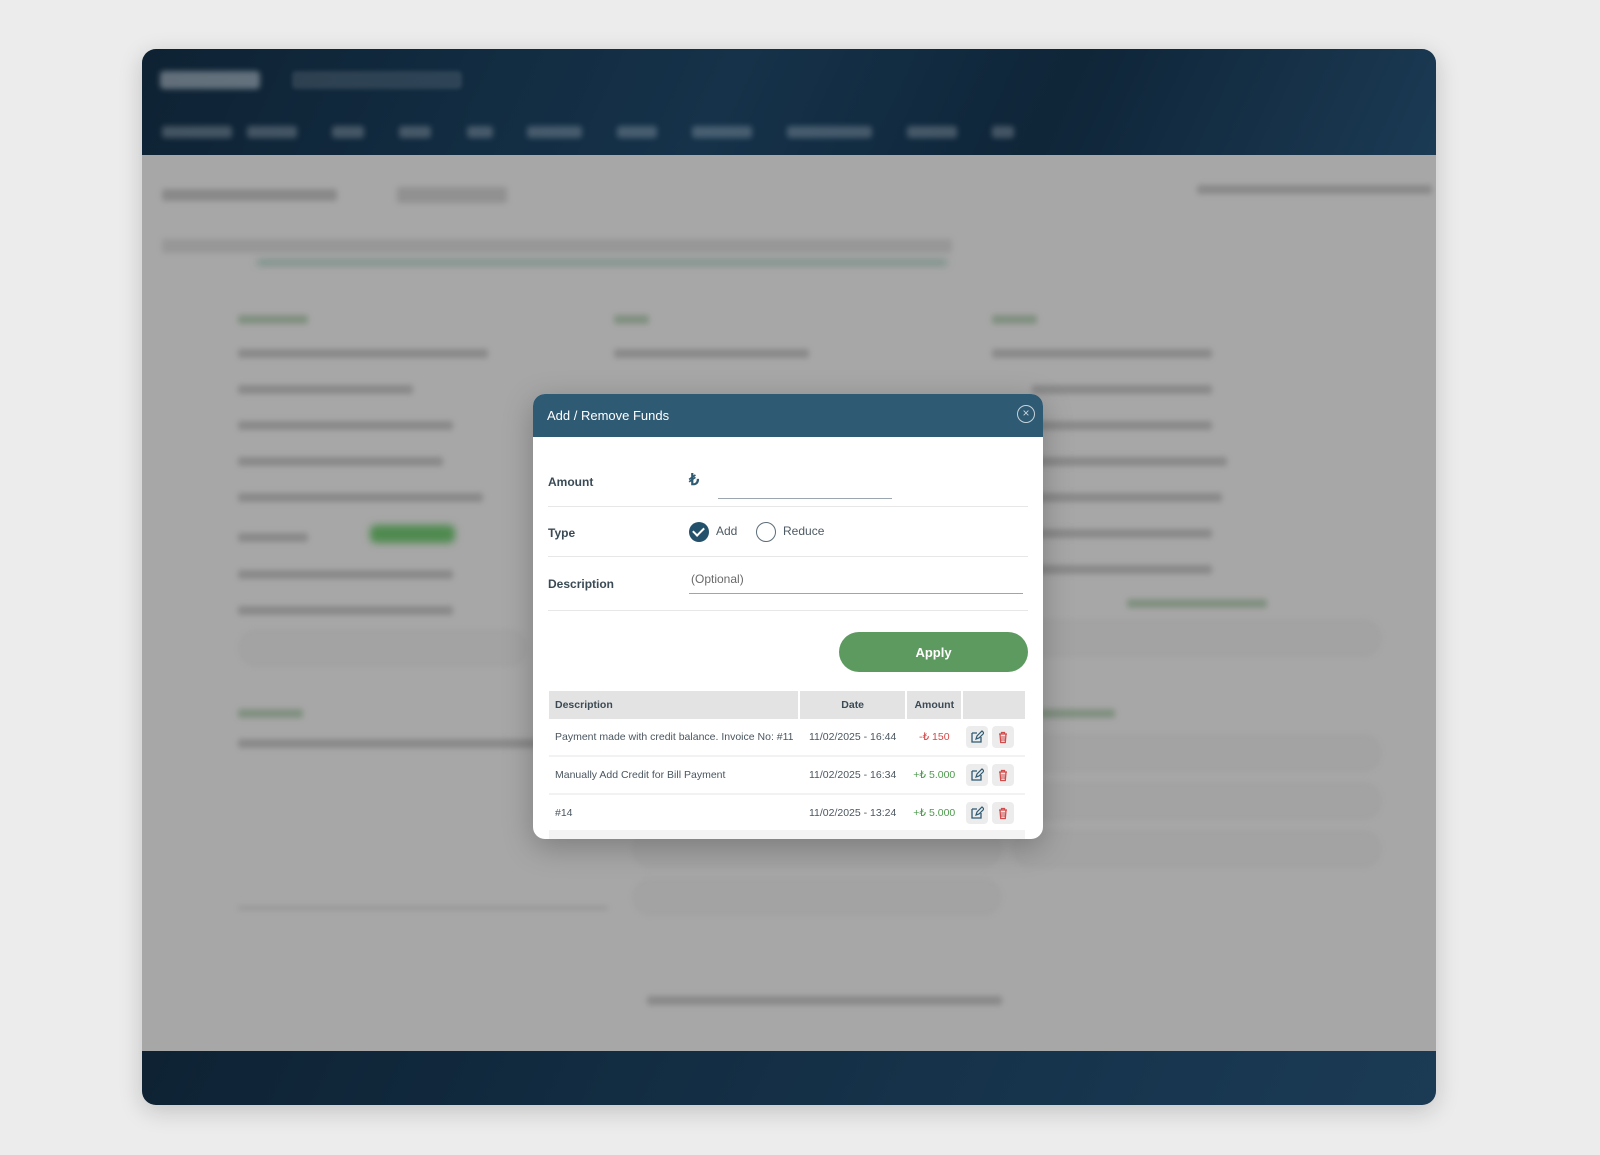 Image resolution: width=1600 pixels, height=1155 pixels. Describe the element at coordinates (852, 738) in the screenshot. I see `row-date: 11/02/2025 - 16:44` at that location.